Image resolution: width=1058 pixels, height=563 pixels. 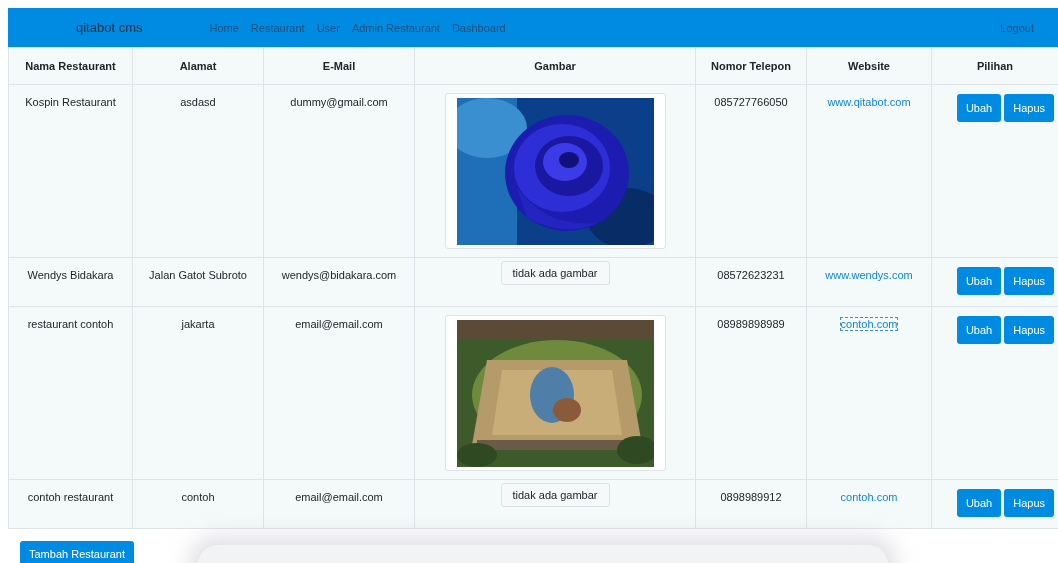 What do you see at coordinates (198, 497) in the screenshot?
I see `table-cell: contoh` at bounding box center [198, 497].